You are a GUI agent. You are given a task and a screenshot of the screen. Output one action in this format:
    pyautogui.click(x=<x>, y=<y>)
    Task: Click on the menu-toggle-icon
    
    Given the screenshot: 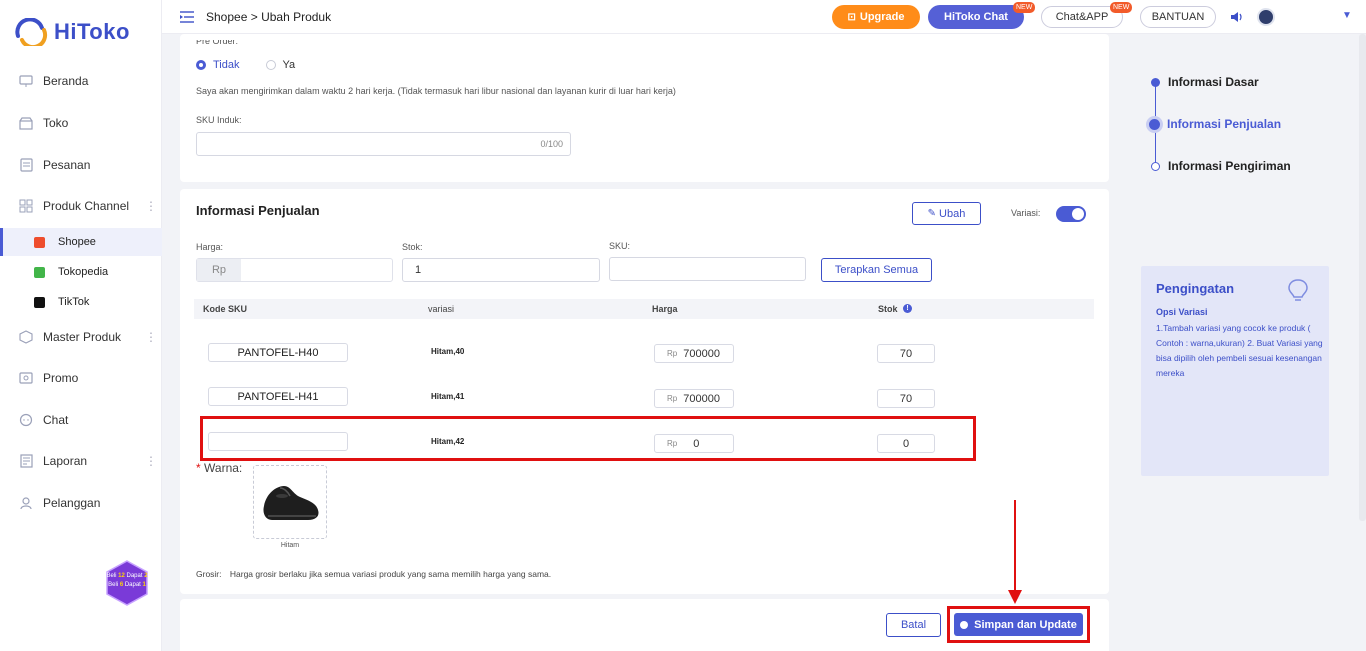 What is the action you would take?
    pyautogui.click(x=187, y=17)
    